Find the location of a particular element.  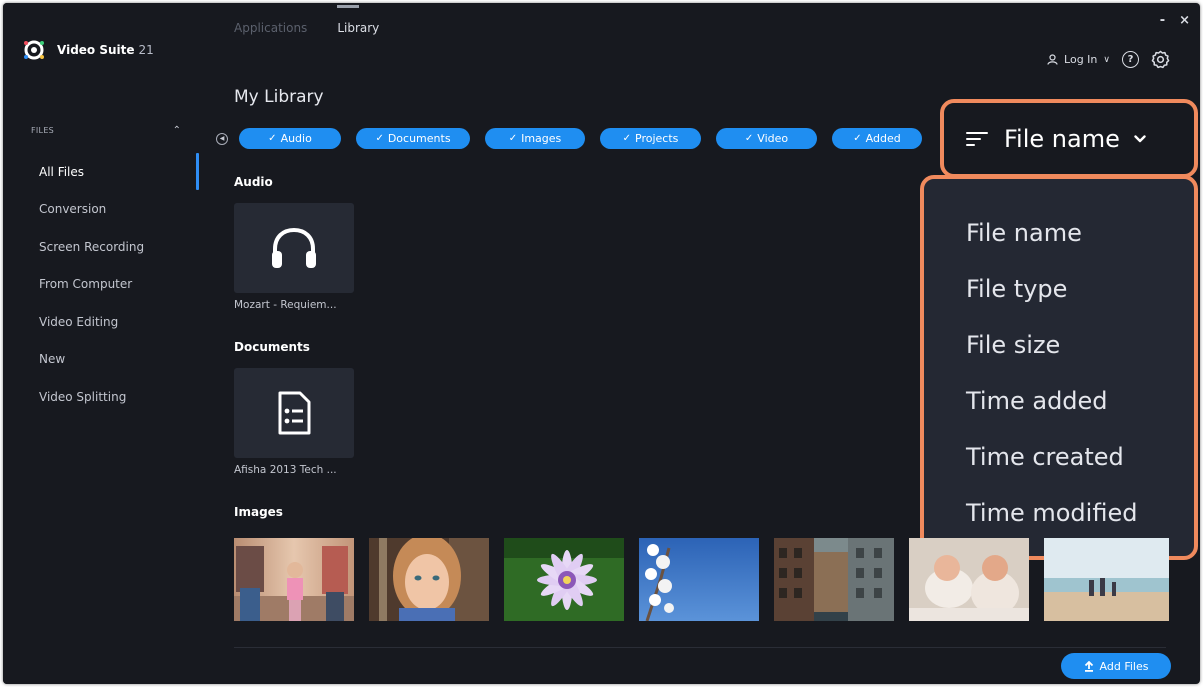

document-file-tile is located at coordinates (294, 413).